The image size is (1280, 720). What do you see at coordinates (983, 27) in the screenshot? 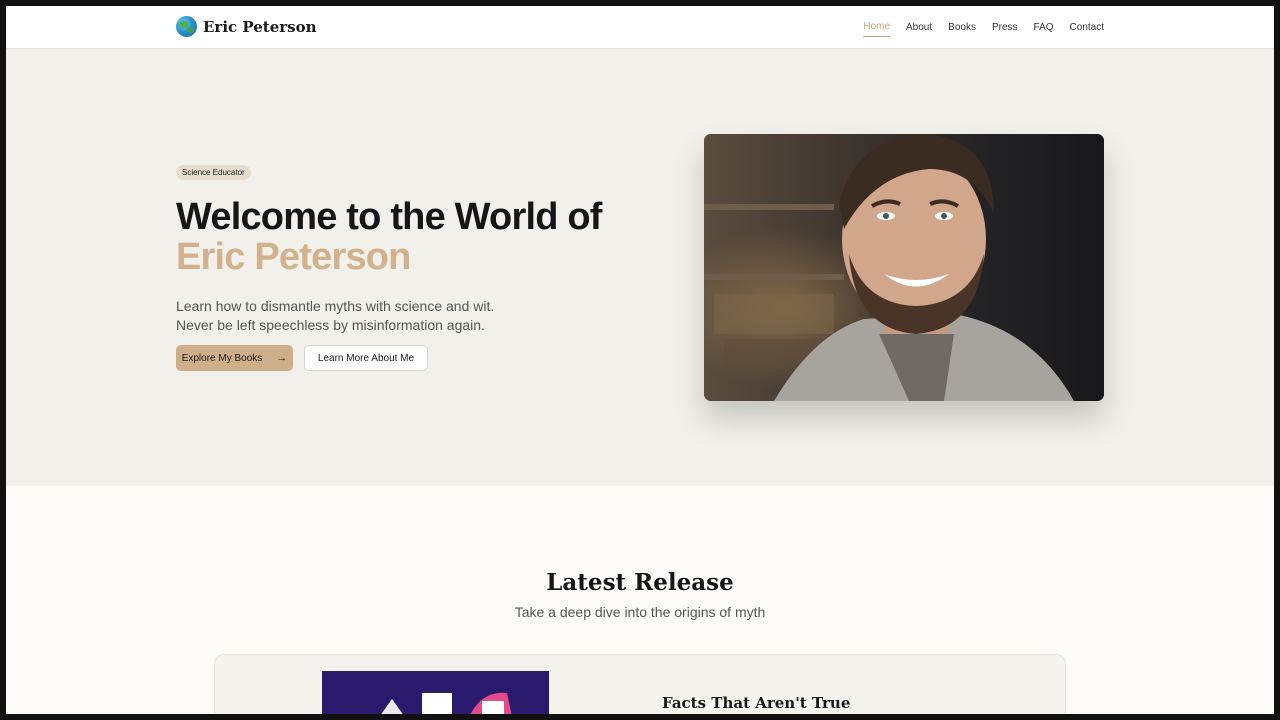
I see `main-nav: Home About Books Press FAQ Contact` at bounding box center [983, 27].